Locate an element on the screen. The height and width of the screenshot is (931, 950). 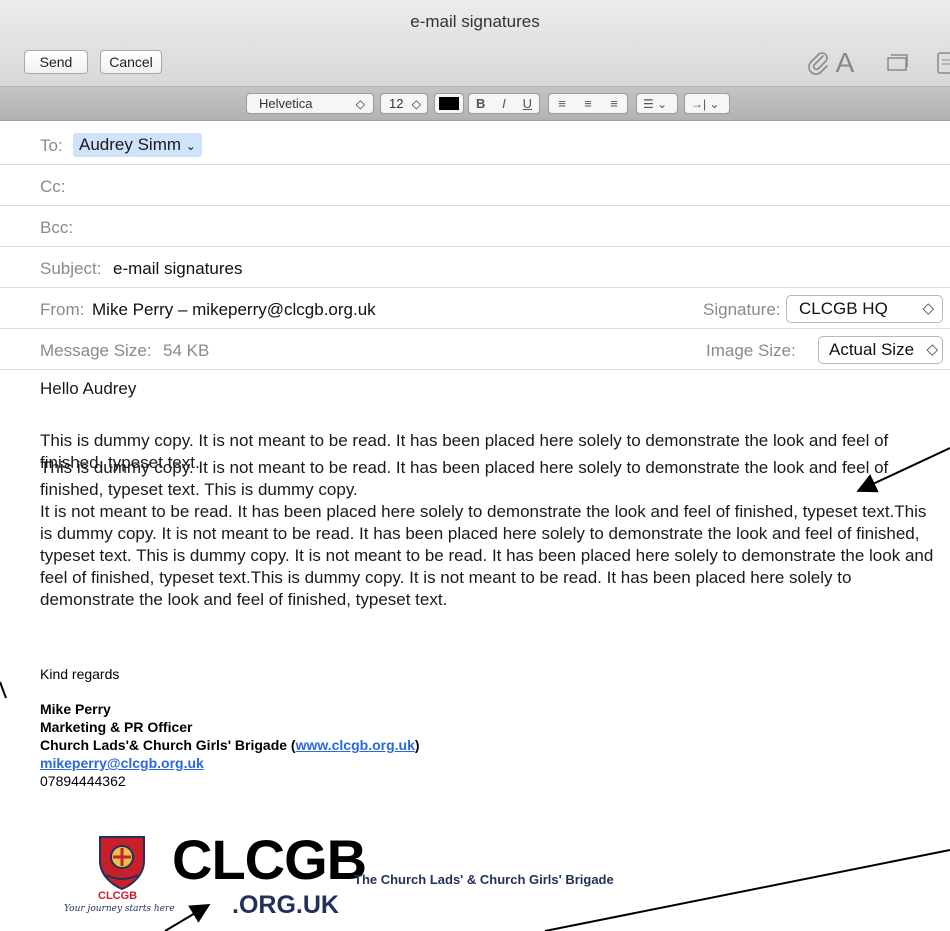
phone: 07894444362 is located at coordinates (83, 781).